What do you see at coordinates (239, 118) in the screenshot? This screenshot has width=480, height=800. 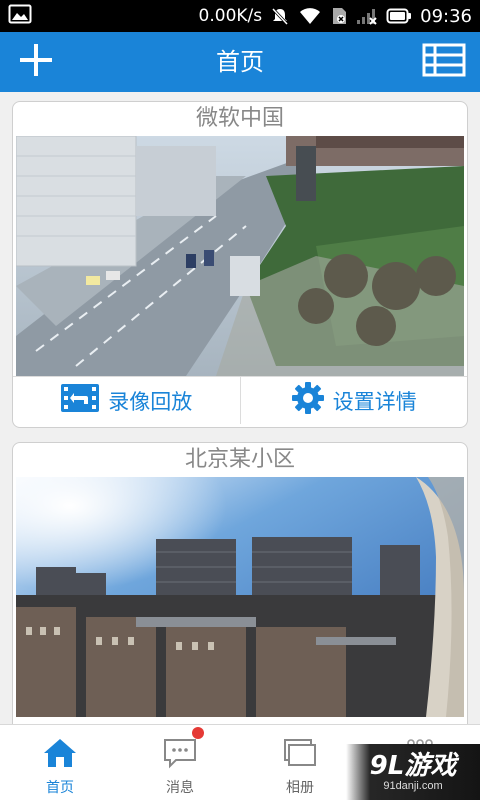 I see `camera-name: 微软中国` at bounding box center [239, 118].